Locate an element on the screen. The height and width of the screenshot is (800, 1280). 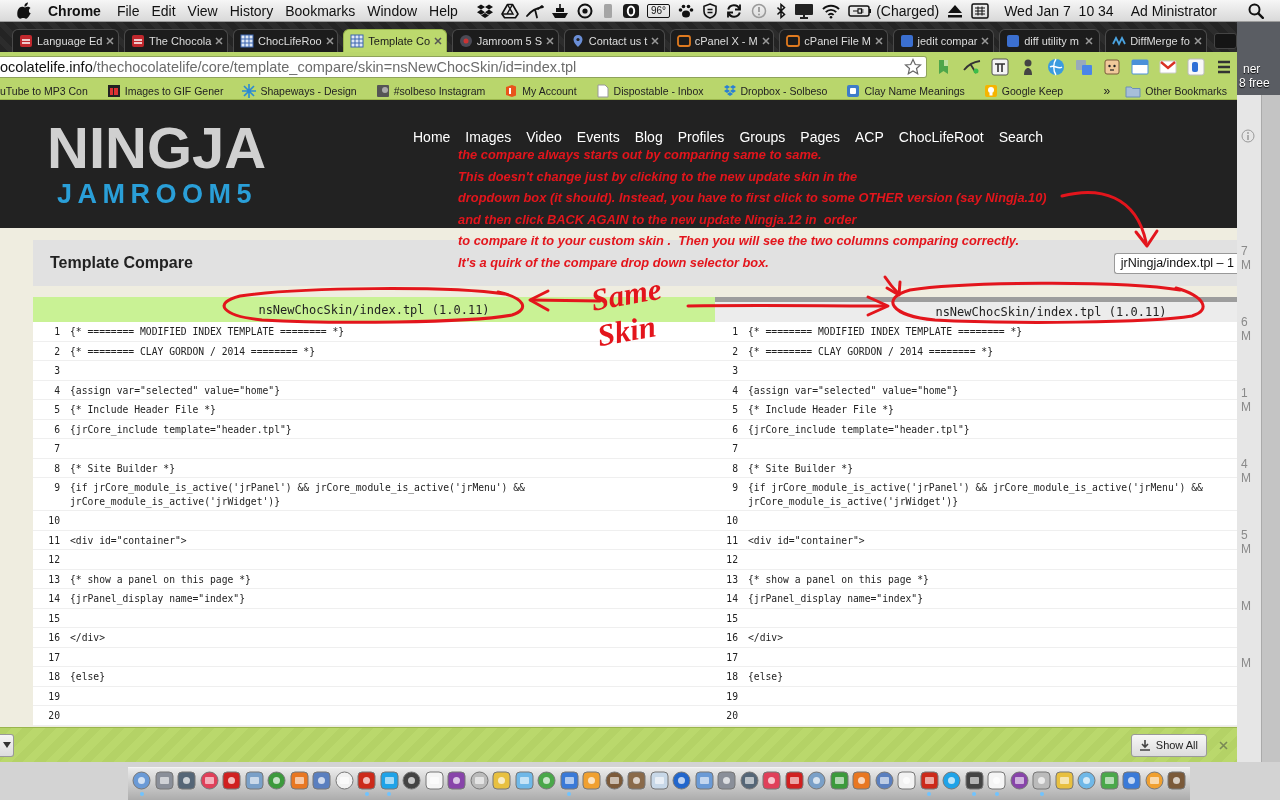
wifi-icon is located at coordinates (831, 10).